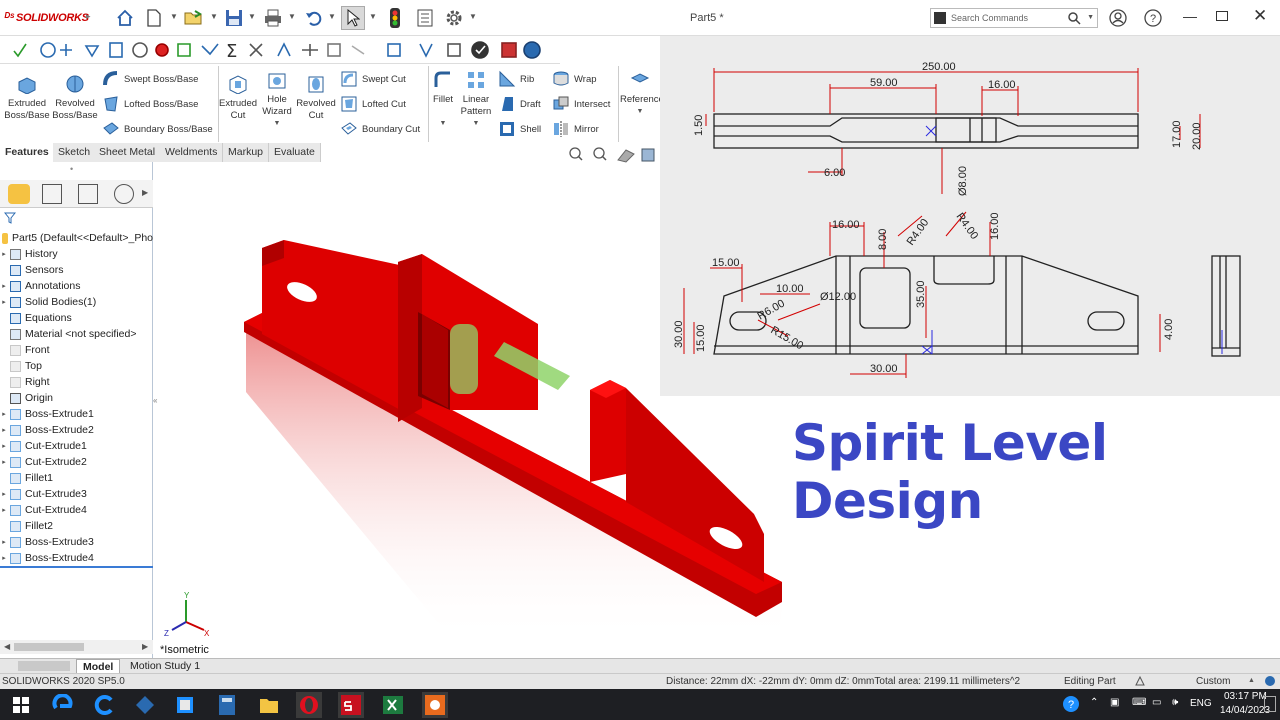 The height and width of the screenshot is (720, 1280). What do you see at coordinates (27, 152) in the screenshot?
I see `tab-features: Features` at bounding box center [27, 152].